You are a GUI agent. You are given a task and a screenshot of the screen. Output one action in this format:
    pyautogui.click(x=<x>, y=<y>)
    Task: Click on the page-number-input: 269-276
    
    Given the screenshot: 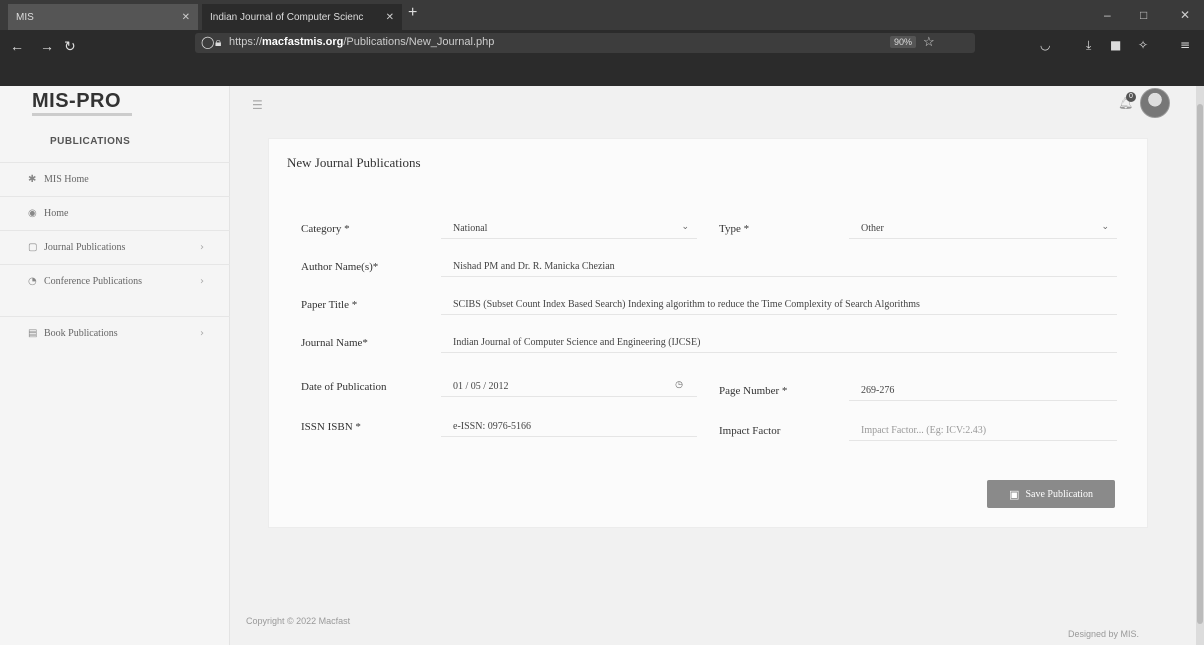 What is the action you would take?
    pyautogui.click(x=983, y=390)
    